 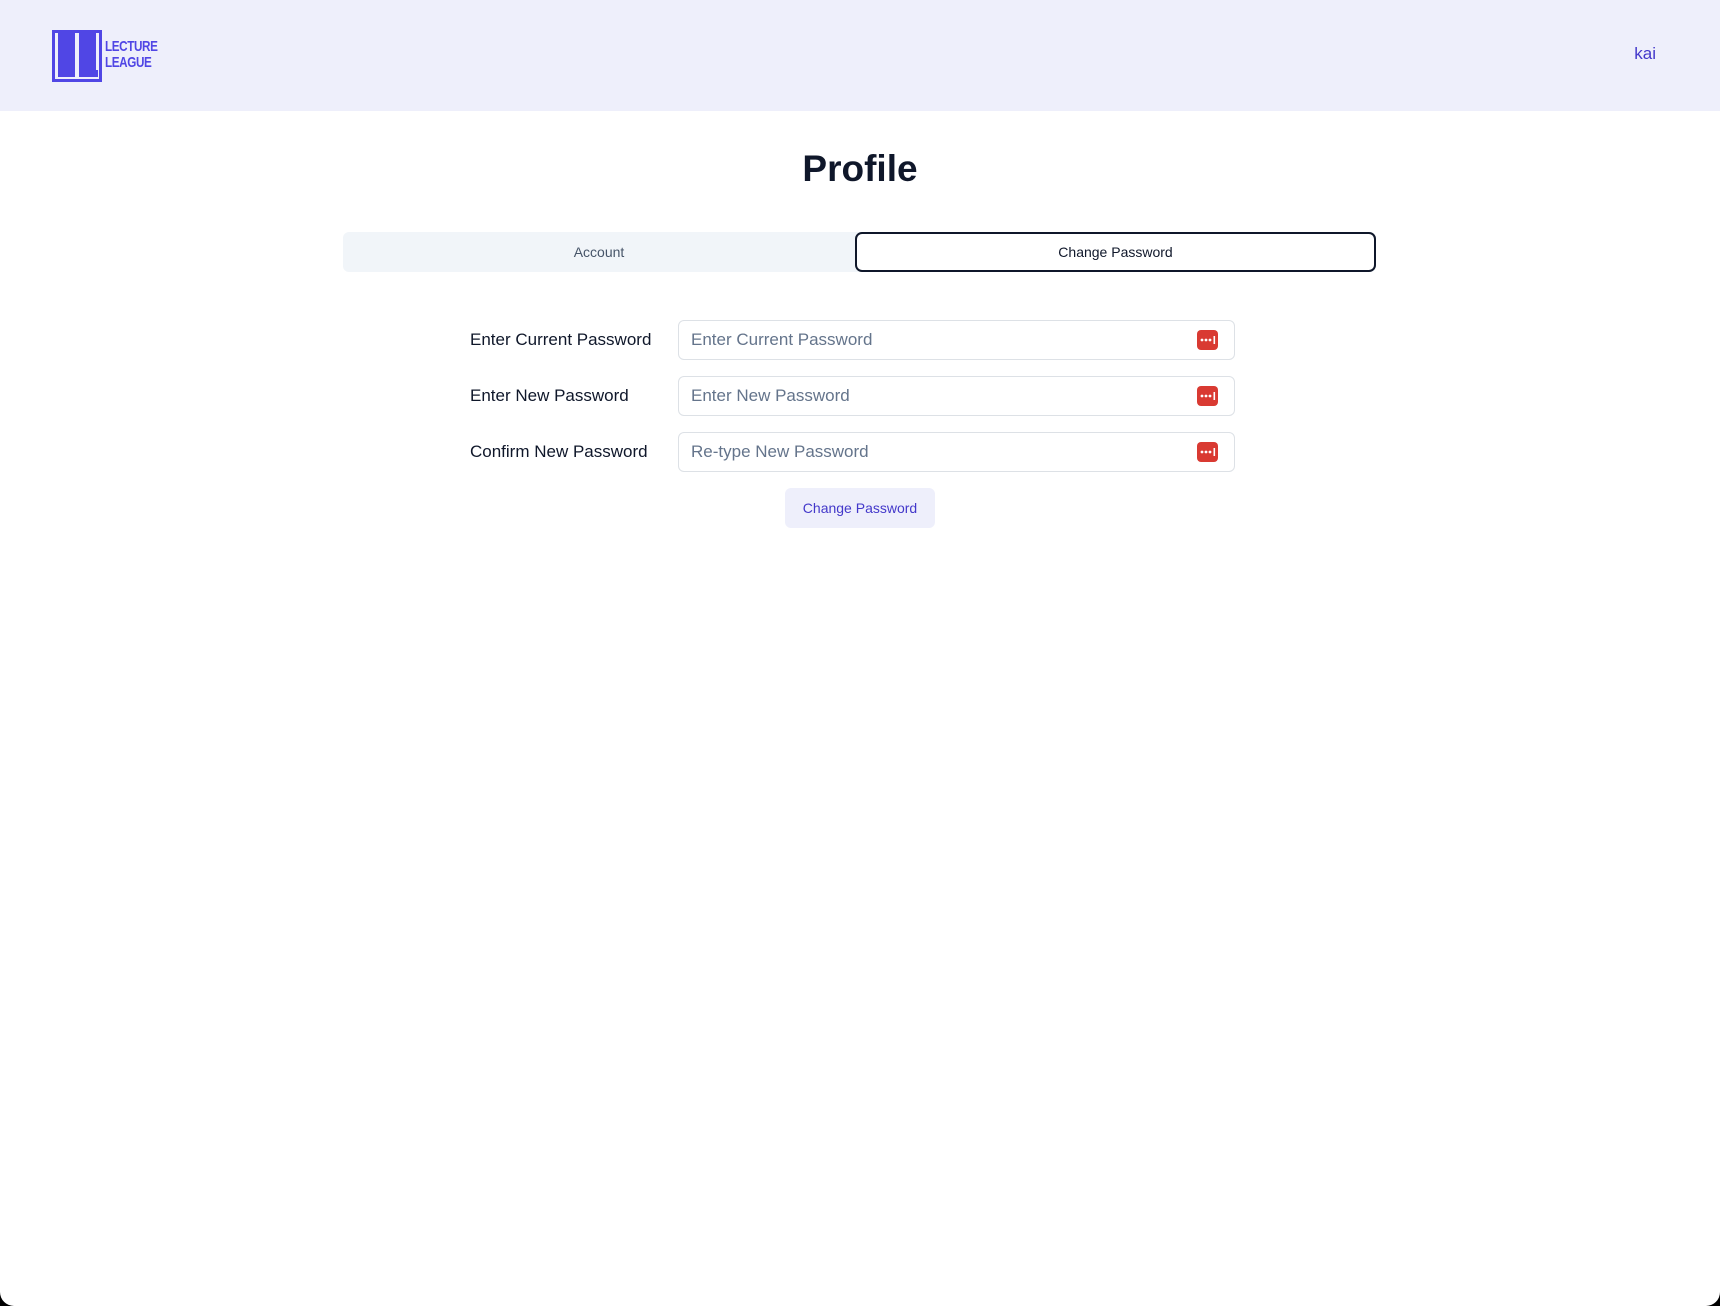 What do you see at coordinates (860, 508) in the screenshot?
I see `change-password-button: Change Password` at bounding box center [860, 508].